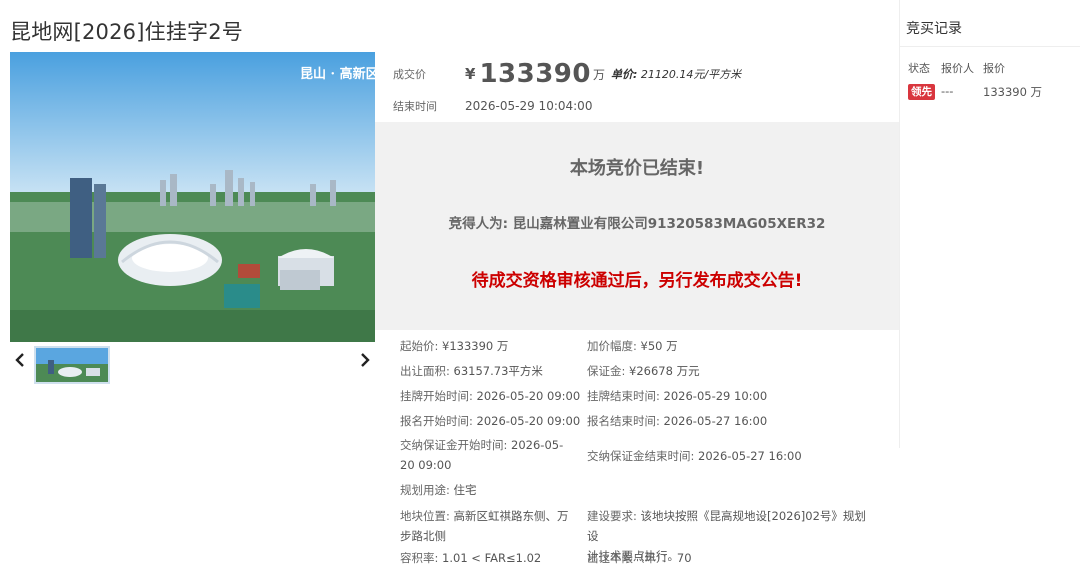 This screenshot has width=1080, height=572. What do you see at coordinates (919, 68) in the screenshot?
I see `column-status: 状态` at bounding box center [919, 68].